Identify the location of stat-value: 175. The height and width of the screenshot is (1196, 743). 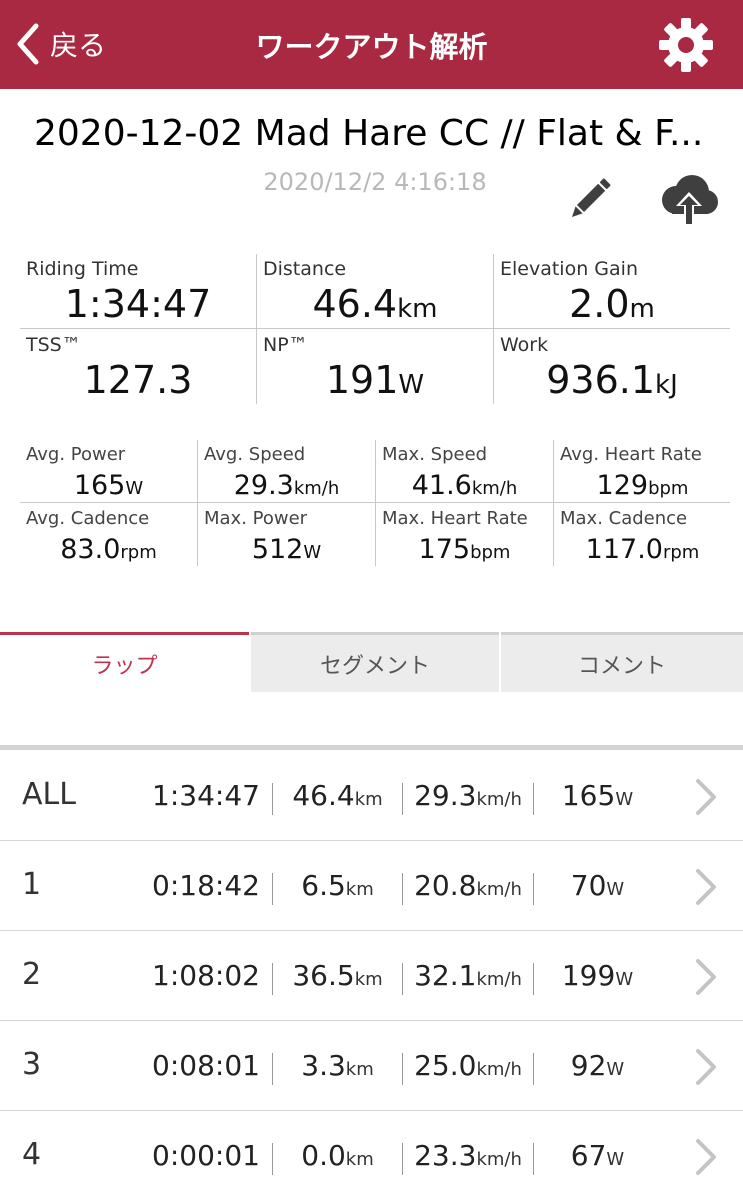
(444, 549).